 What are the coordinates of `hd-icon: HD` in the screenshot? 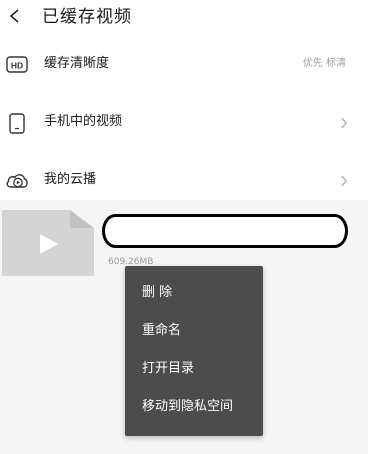 It's located at (17, 65).